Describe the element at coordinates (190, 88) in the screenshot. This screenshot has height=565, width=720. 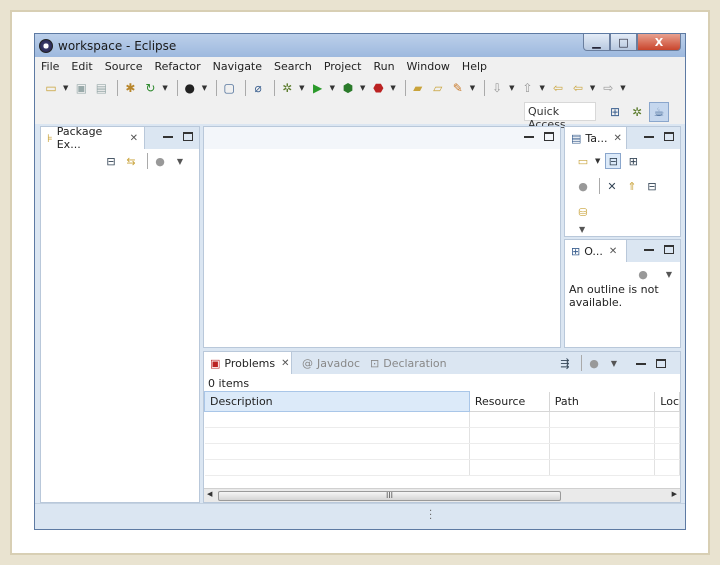
I see `profile-icon: ●` at that location.